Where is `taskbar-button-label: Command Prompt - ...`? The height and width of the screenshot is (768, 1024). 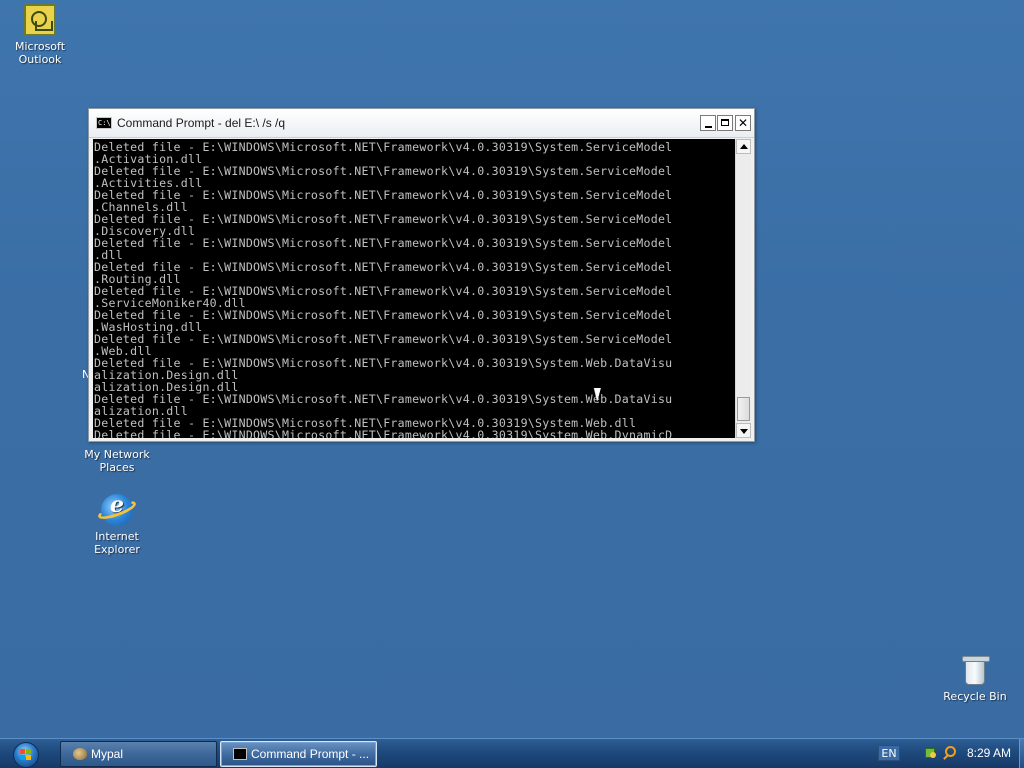 taskbar-button-label: Command Prompt - ... is located at coordinates (310, 754).